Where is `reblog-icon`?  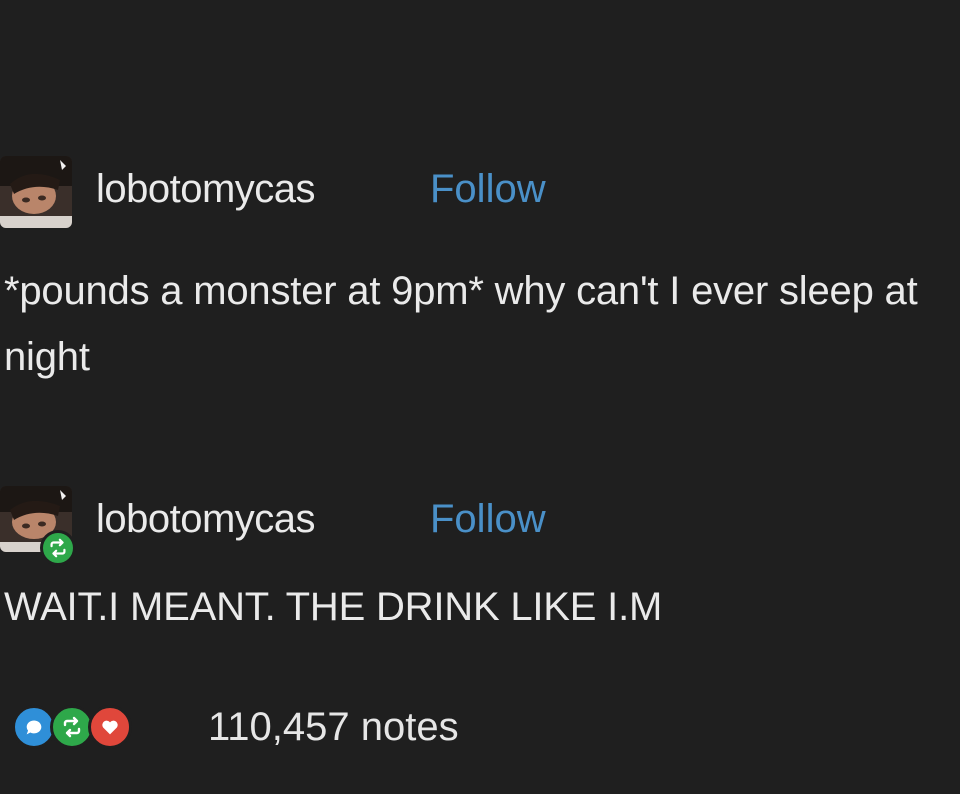
reblog-icon is located at coordinates (58, 548).